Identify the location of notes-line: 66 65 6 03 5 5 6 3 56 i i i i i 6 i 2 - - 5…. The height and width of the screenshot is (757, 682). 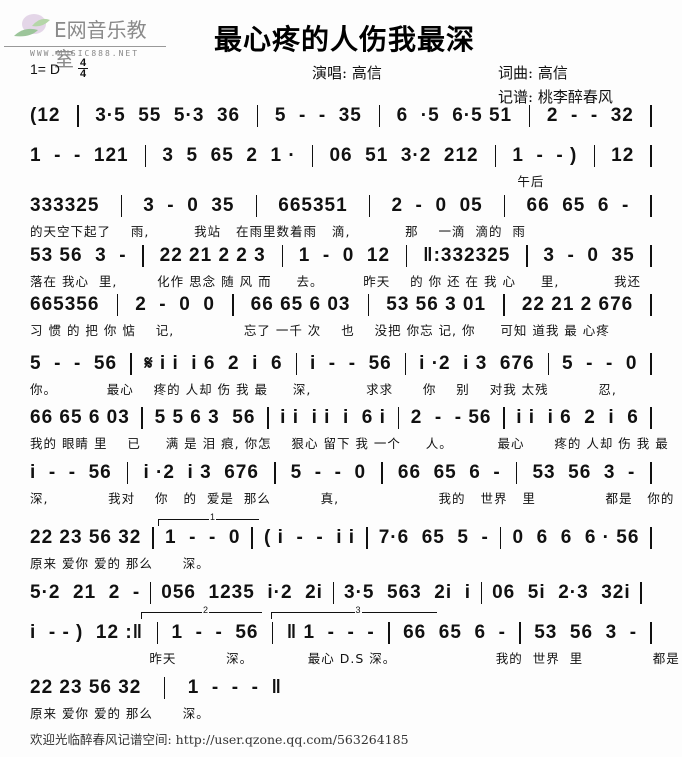
(341, 418).